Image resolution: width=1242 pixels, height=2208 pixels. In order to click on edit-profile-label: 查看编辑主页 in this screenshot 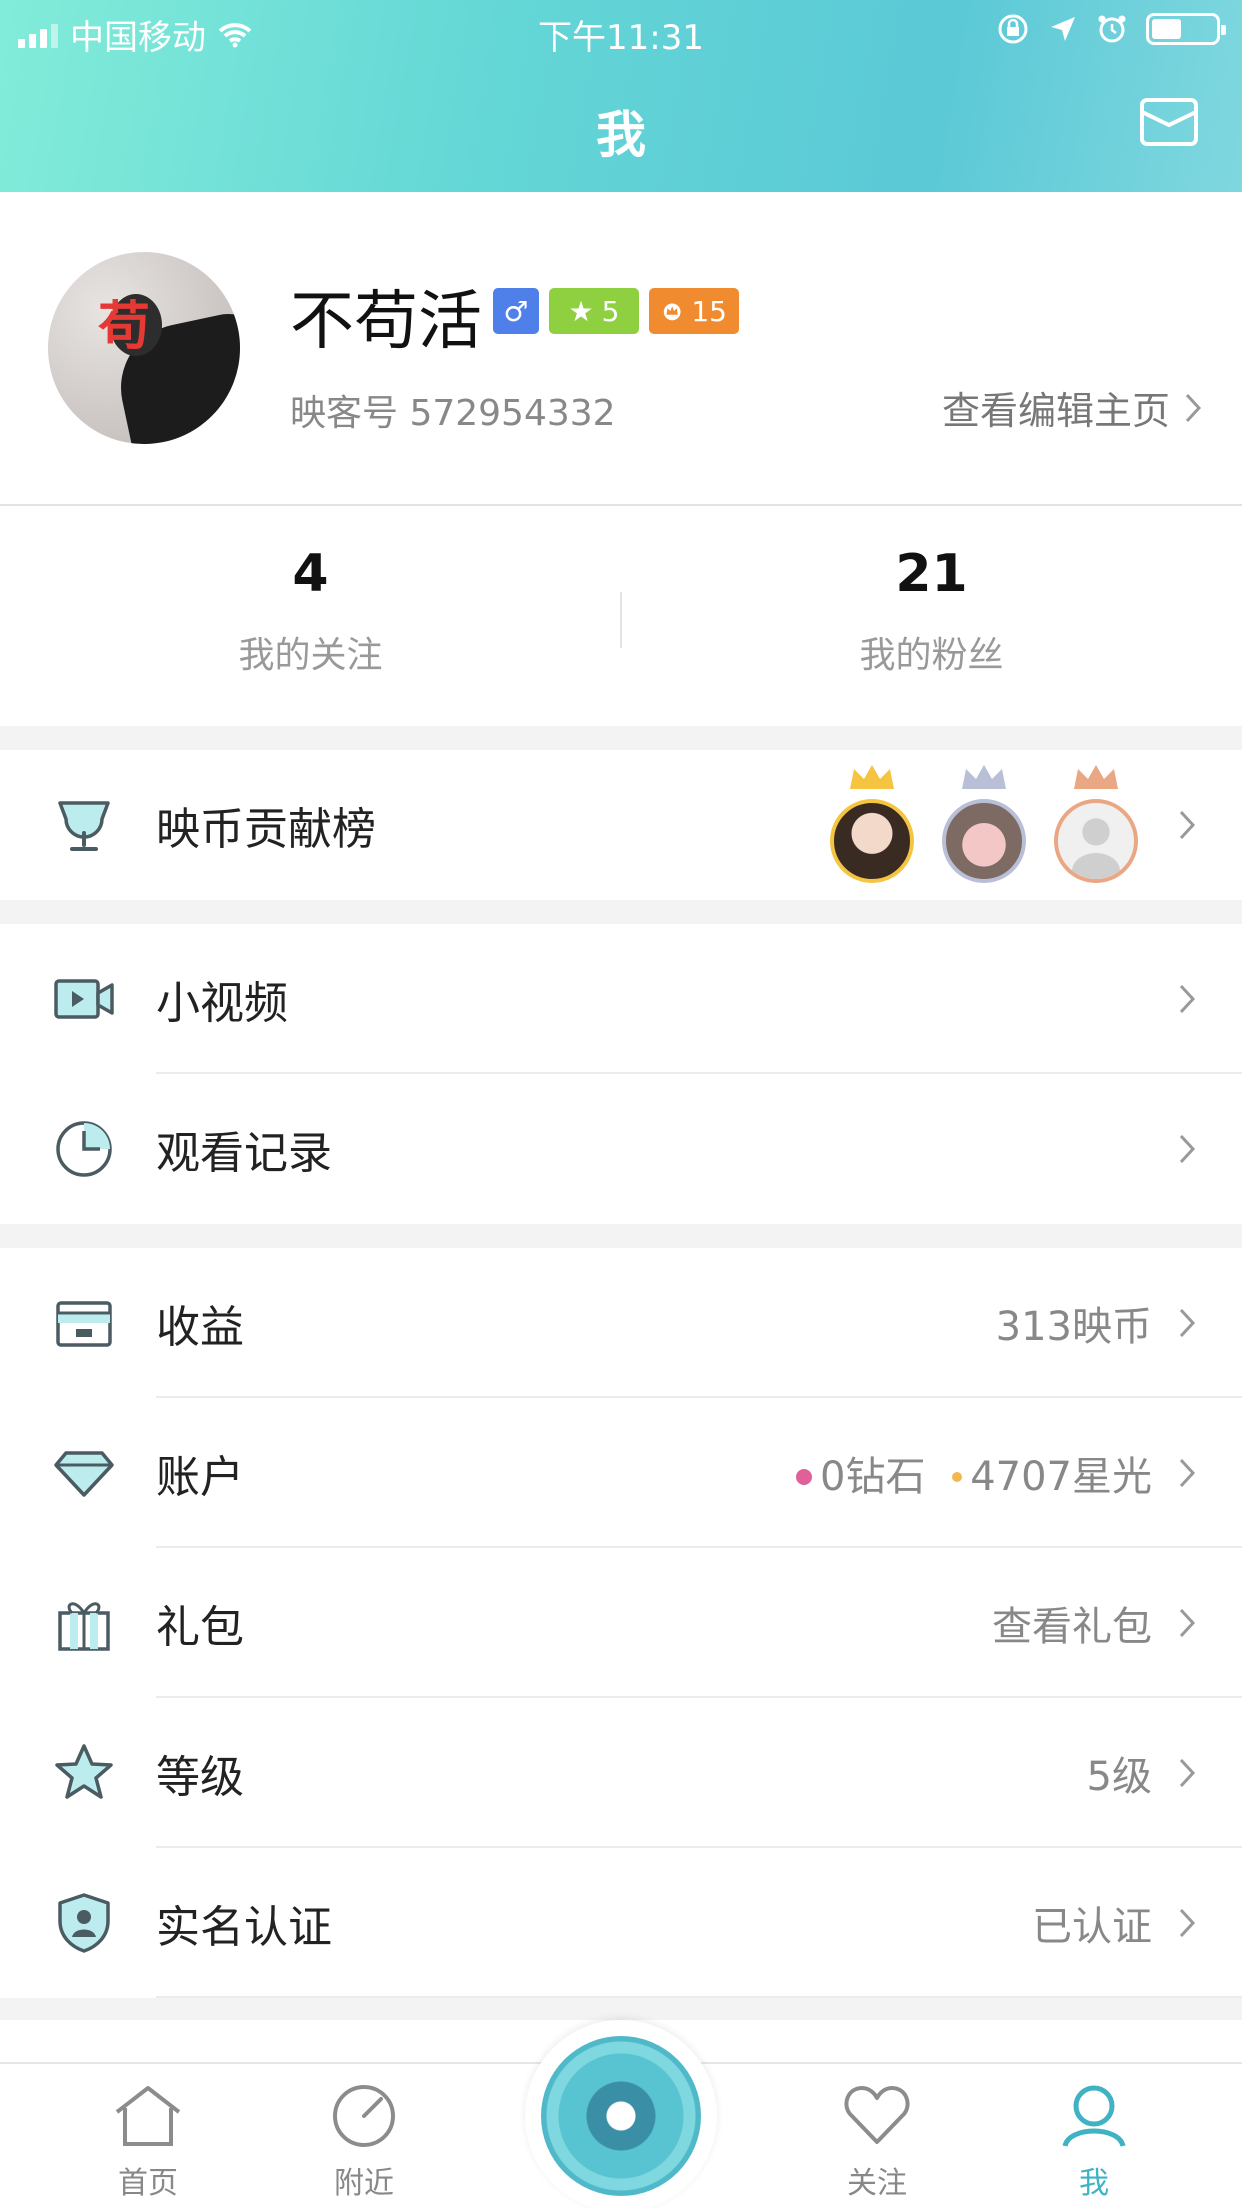, I will do `click(1055, 411)`.